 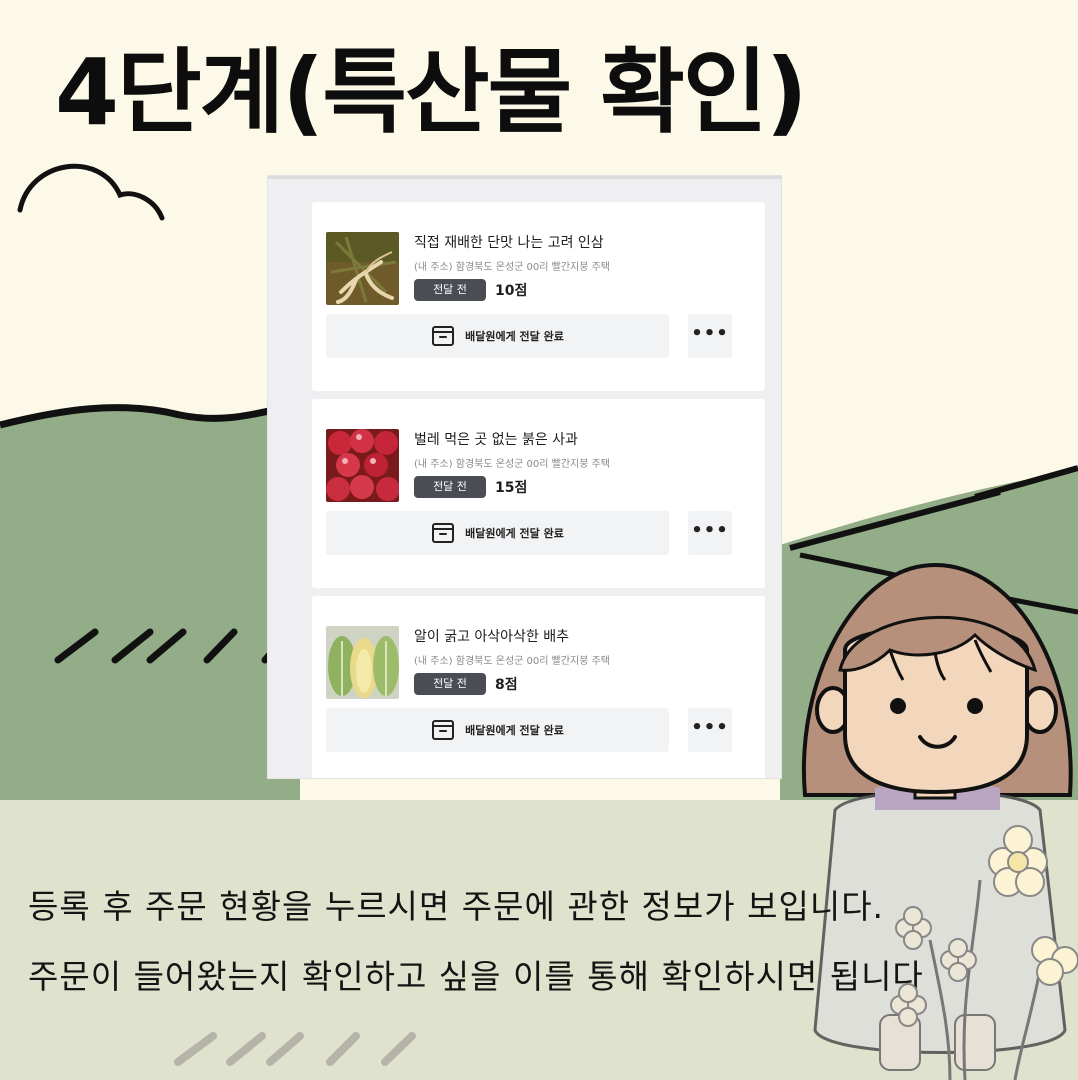 I want to click on flower-decoration, so click(x=984, y=952).